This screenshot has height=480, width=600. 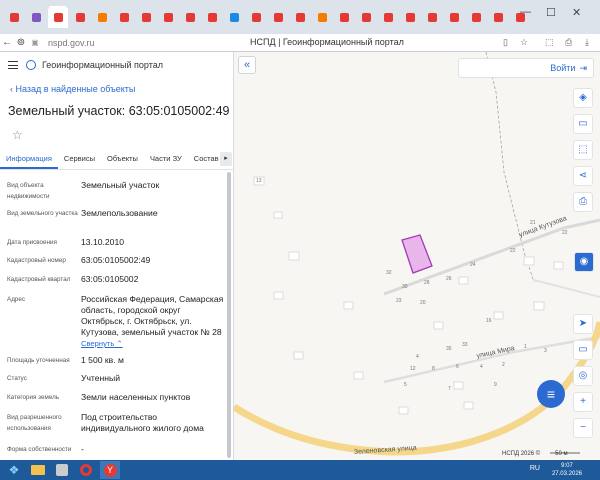 I want to click on svg-text: 20, so click(x=423, y=303).